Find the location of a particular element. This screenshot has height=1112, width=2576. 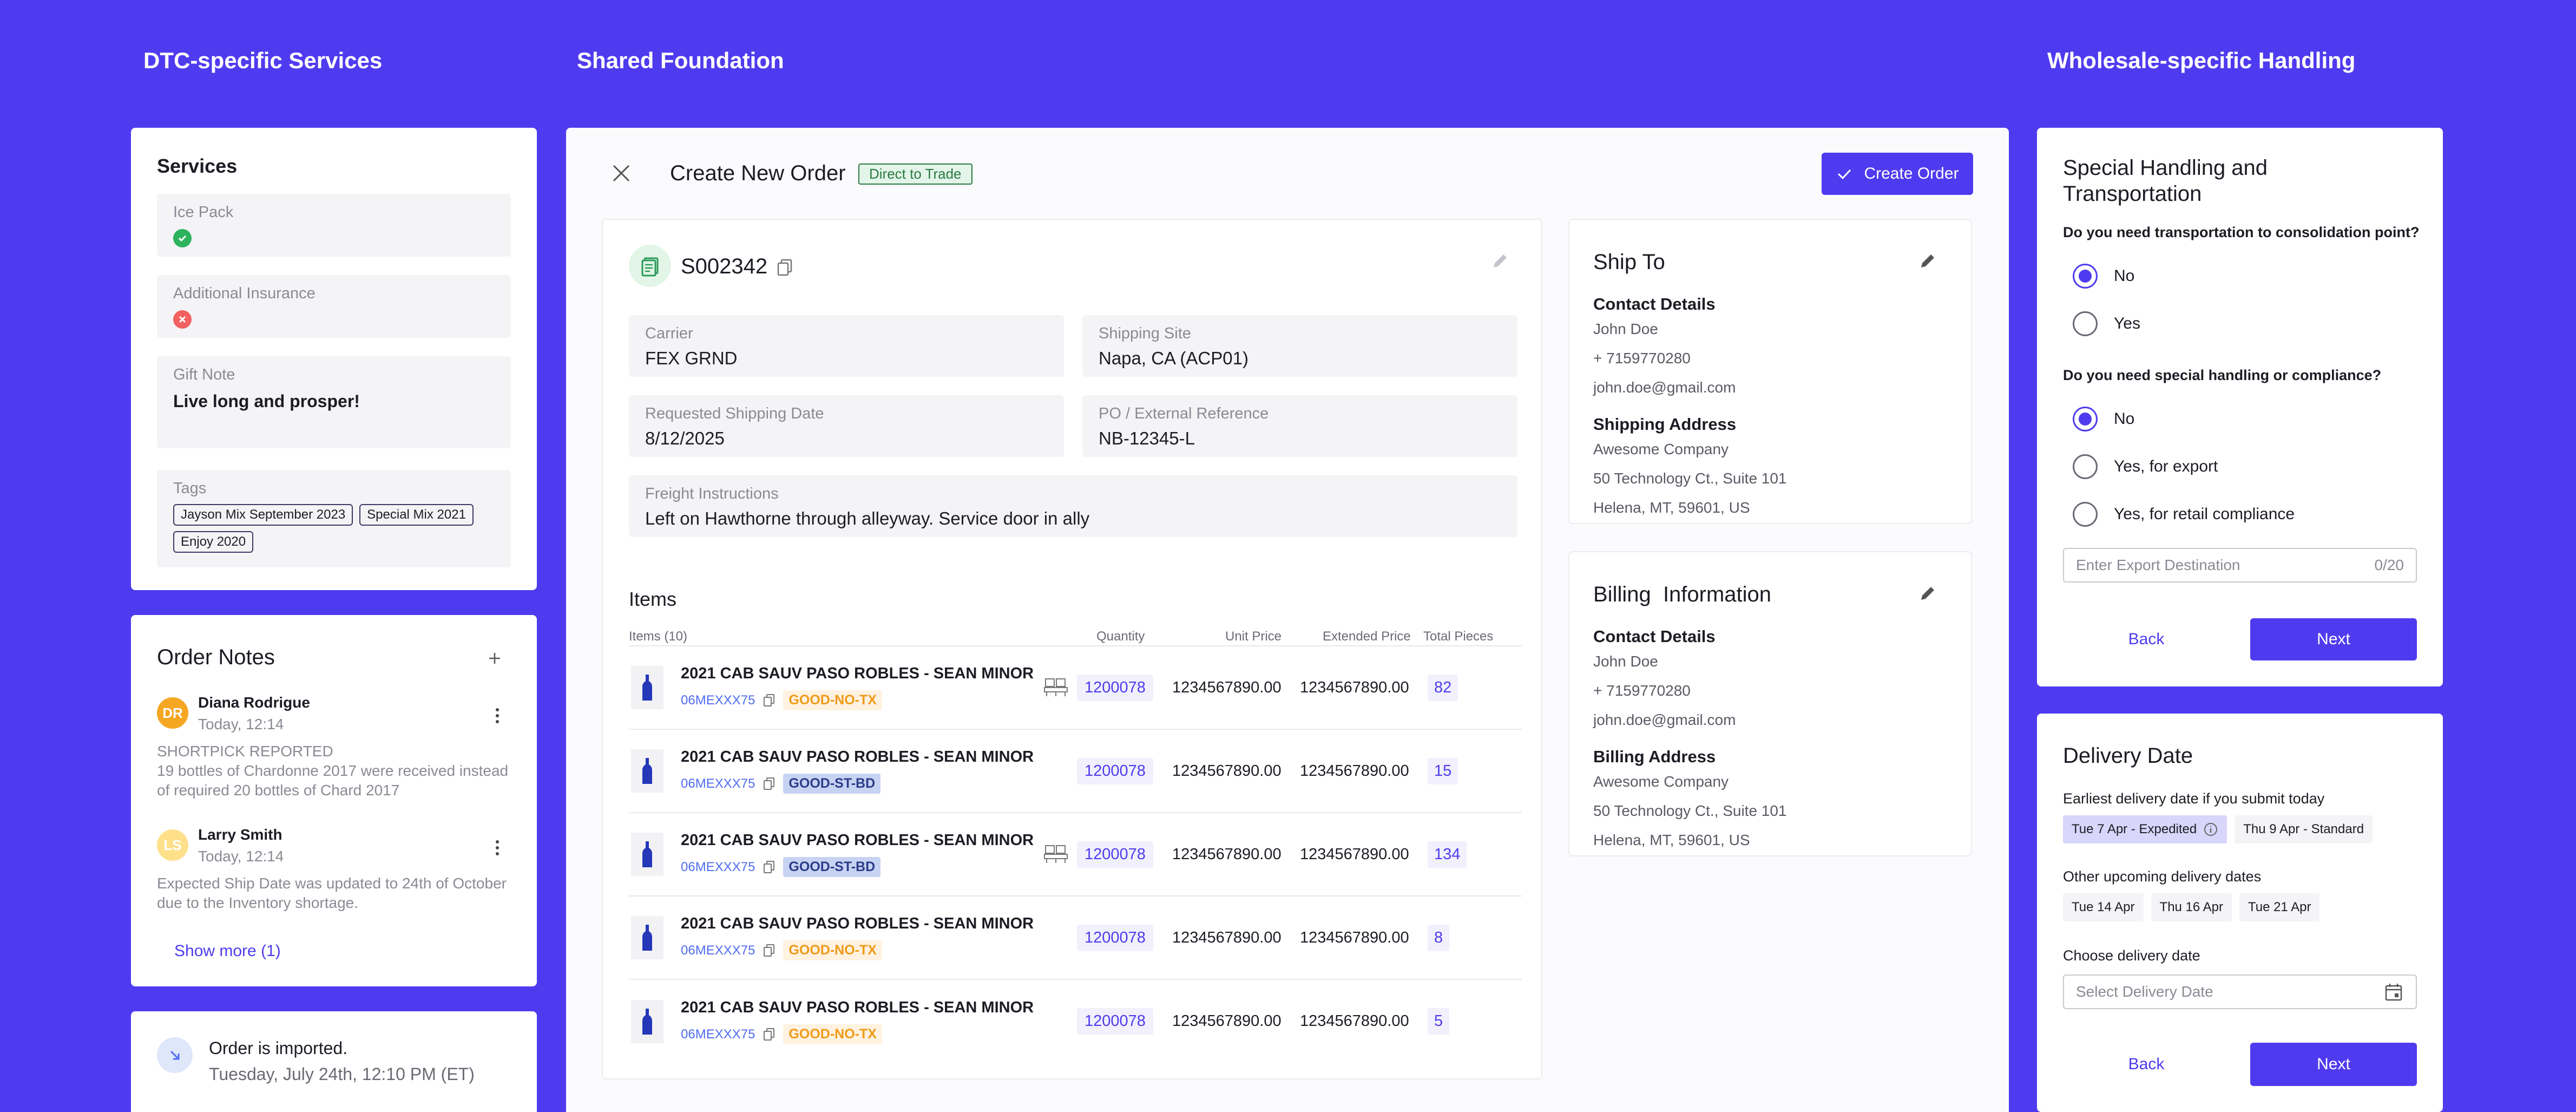

order-type-badge: Direct to Trade is located at coordinates (915, 174).